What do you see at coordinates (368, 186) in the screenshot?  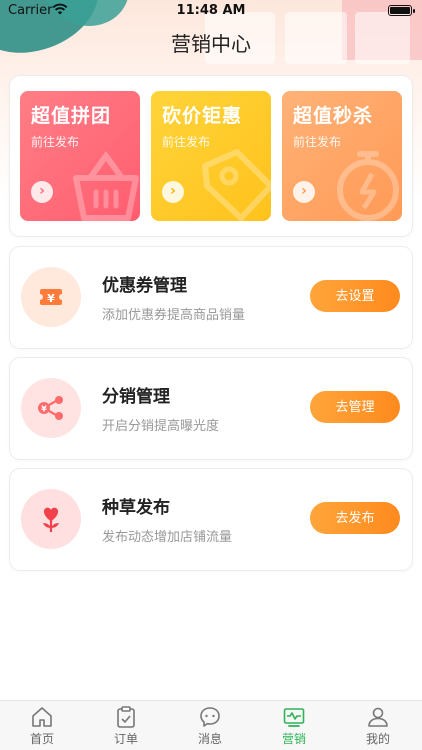 I see `stopwatch-icon` at bounding box center [368, 186].